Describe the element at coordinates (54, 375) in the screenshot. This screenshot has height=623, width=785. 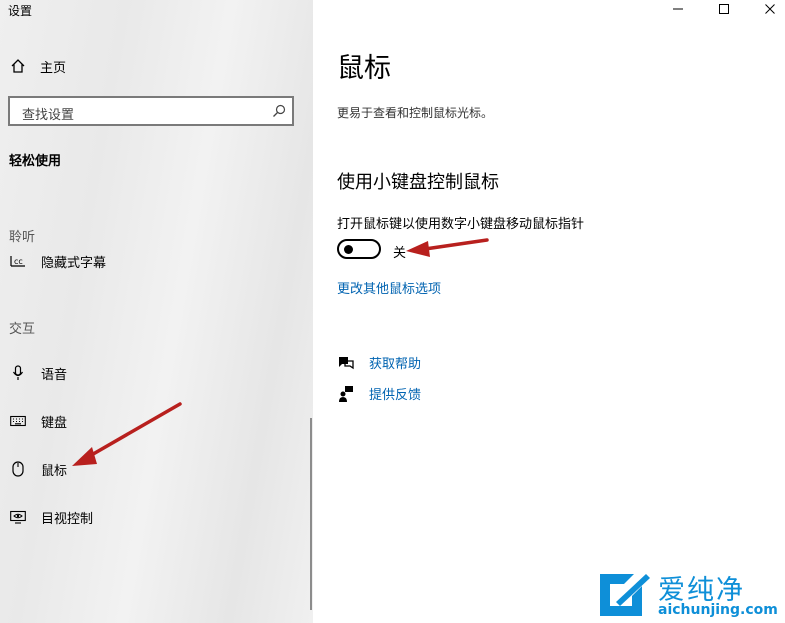
I see `sidebar-item-label: 语音` at that location.